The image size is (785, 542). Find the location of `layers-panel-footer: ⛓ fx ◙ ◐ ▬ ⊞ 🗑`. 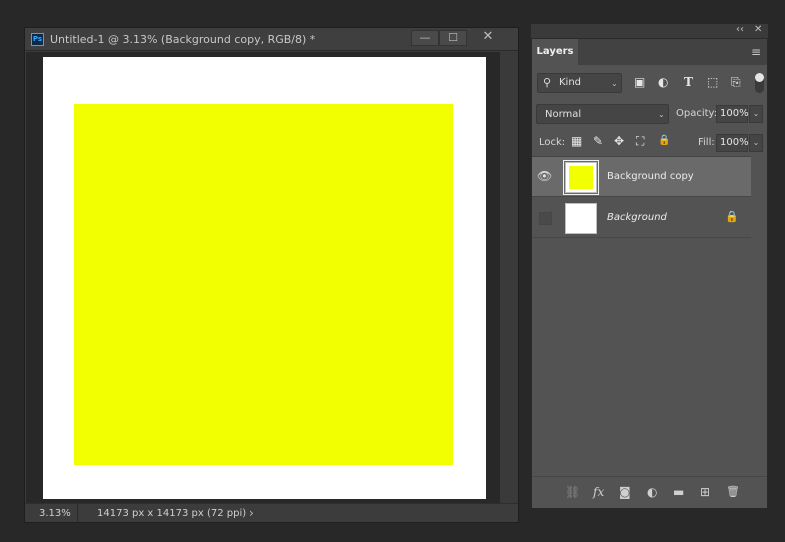

layers-panel-footer: ⛓ fx ◙ ◐ ▬ ⊞ 🗑 is located at coordinates (649, 492).